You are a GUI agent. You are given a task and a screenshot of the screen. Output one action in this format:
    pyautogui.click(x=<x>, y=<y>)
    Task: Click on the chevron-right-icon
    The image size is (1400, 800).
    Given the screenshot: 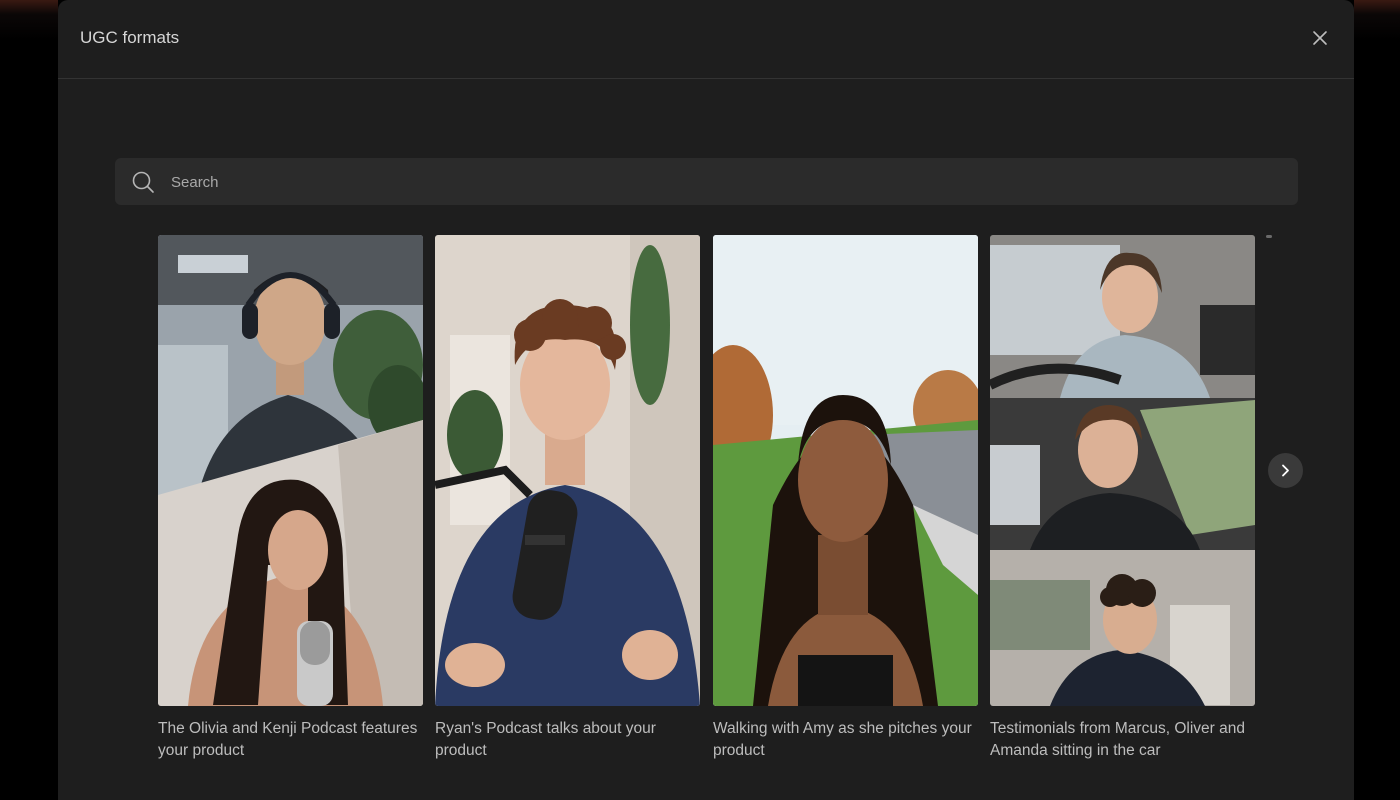 What is the action you would take?
    pyautogui.click(x=1285, y=470)
    